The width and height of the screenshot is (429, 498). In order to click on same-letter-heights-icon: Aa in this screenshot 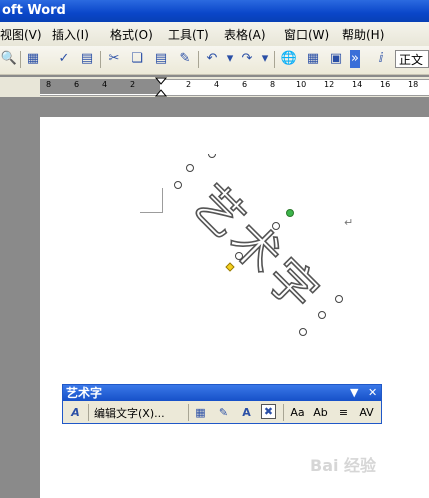, I will do `click(297, 412)`.